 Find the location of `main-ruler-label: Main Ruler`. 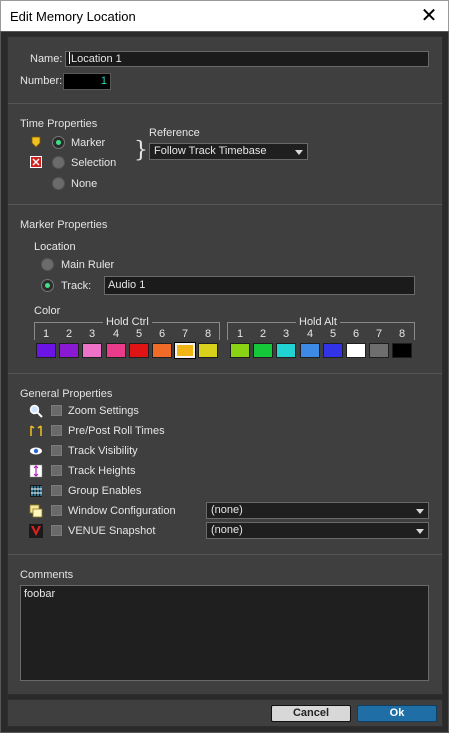

main-ruler-label: Main Ruler is located at coordinates (88, 265).